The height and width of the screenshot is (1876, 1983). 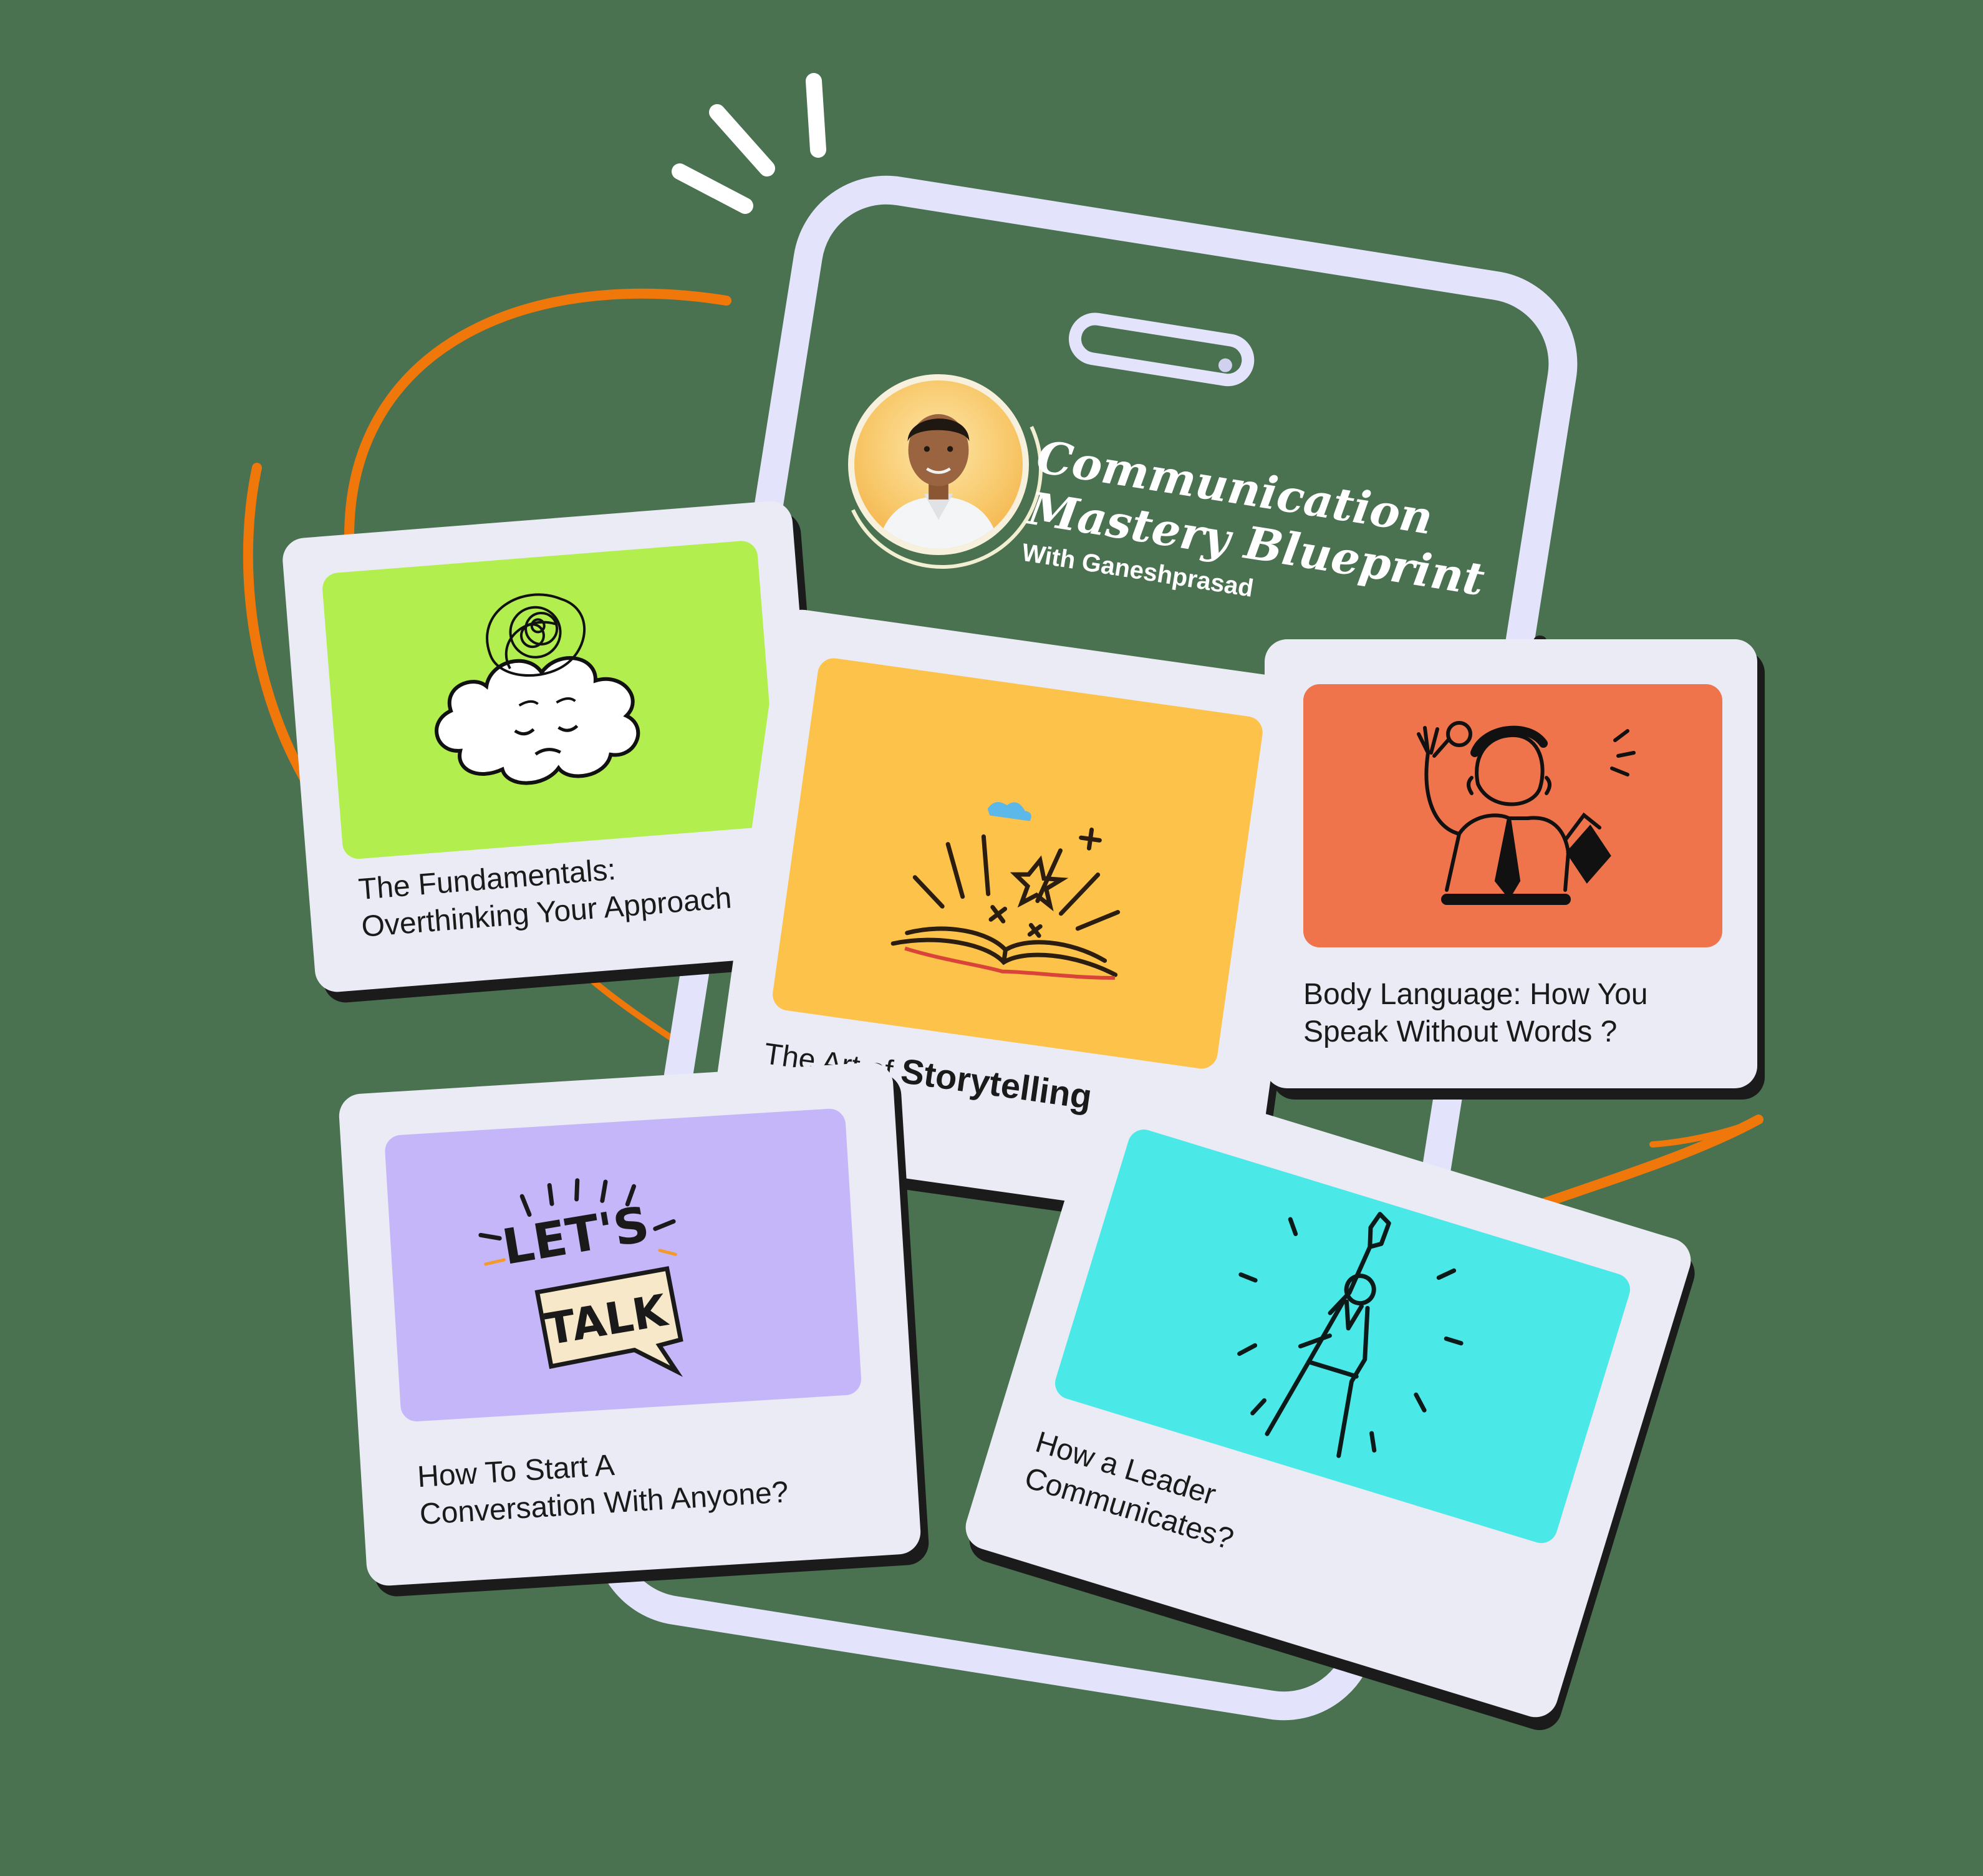 I want to click on camera-icon, so click(x=1225, y=365).